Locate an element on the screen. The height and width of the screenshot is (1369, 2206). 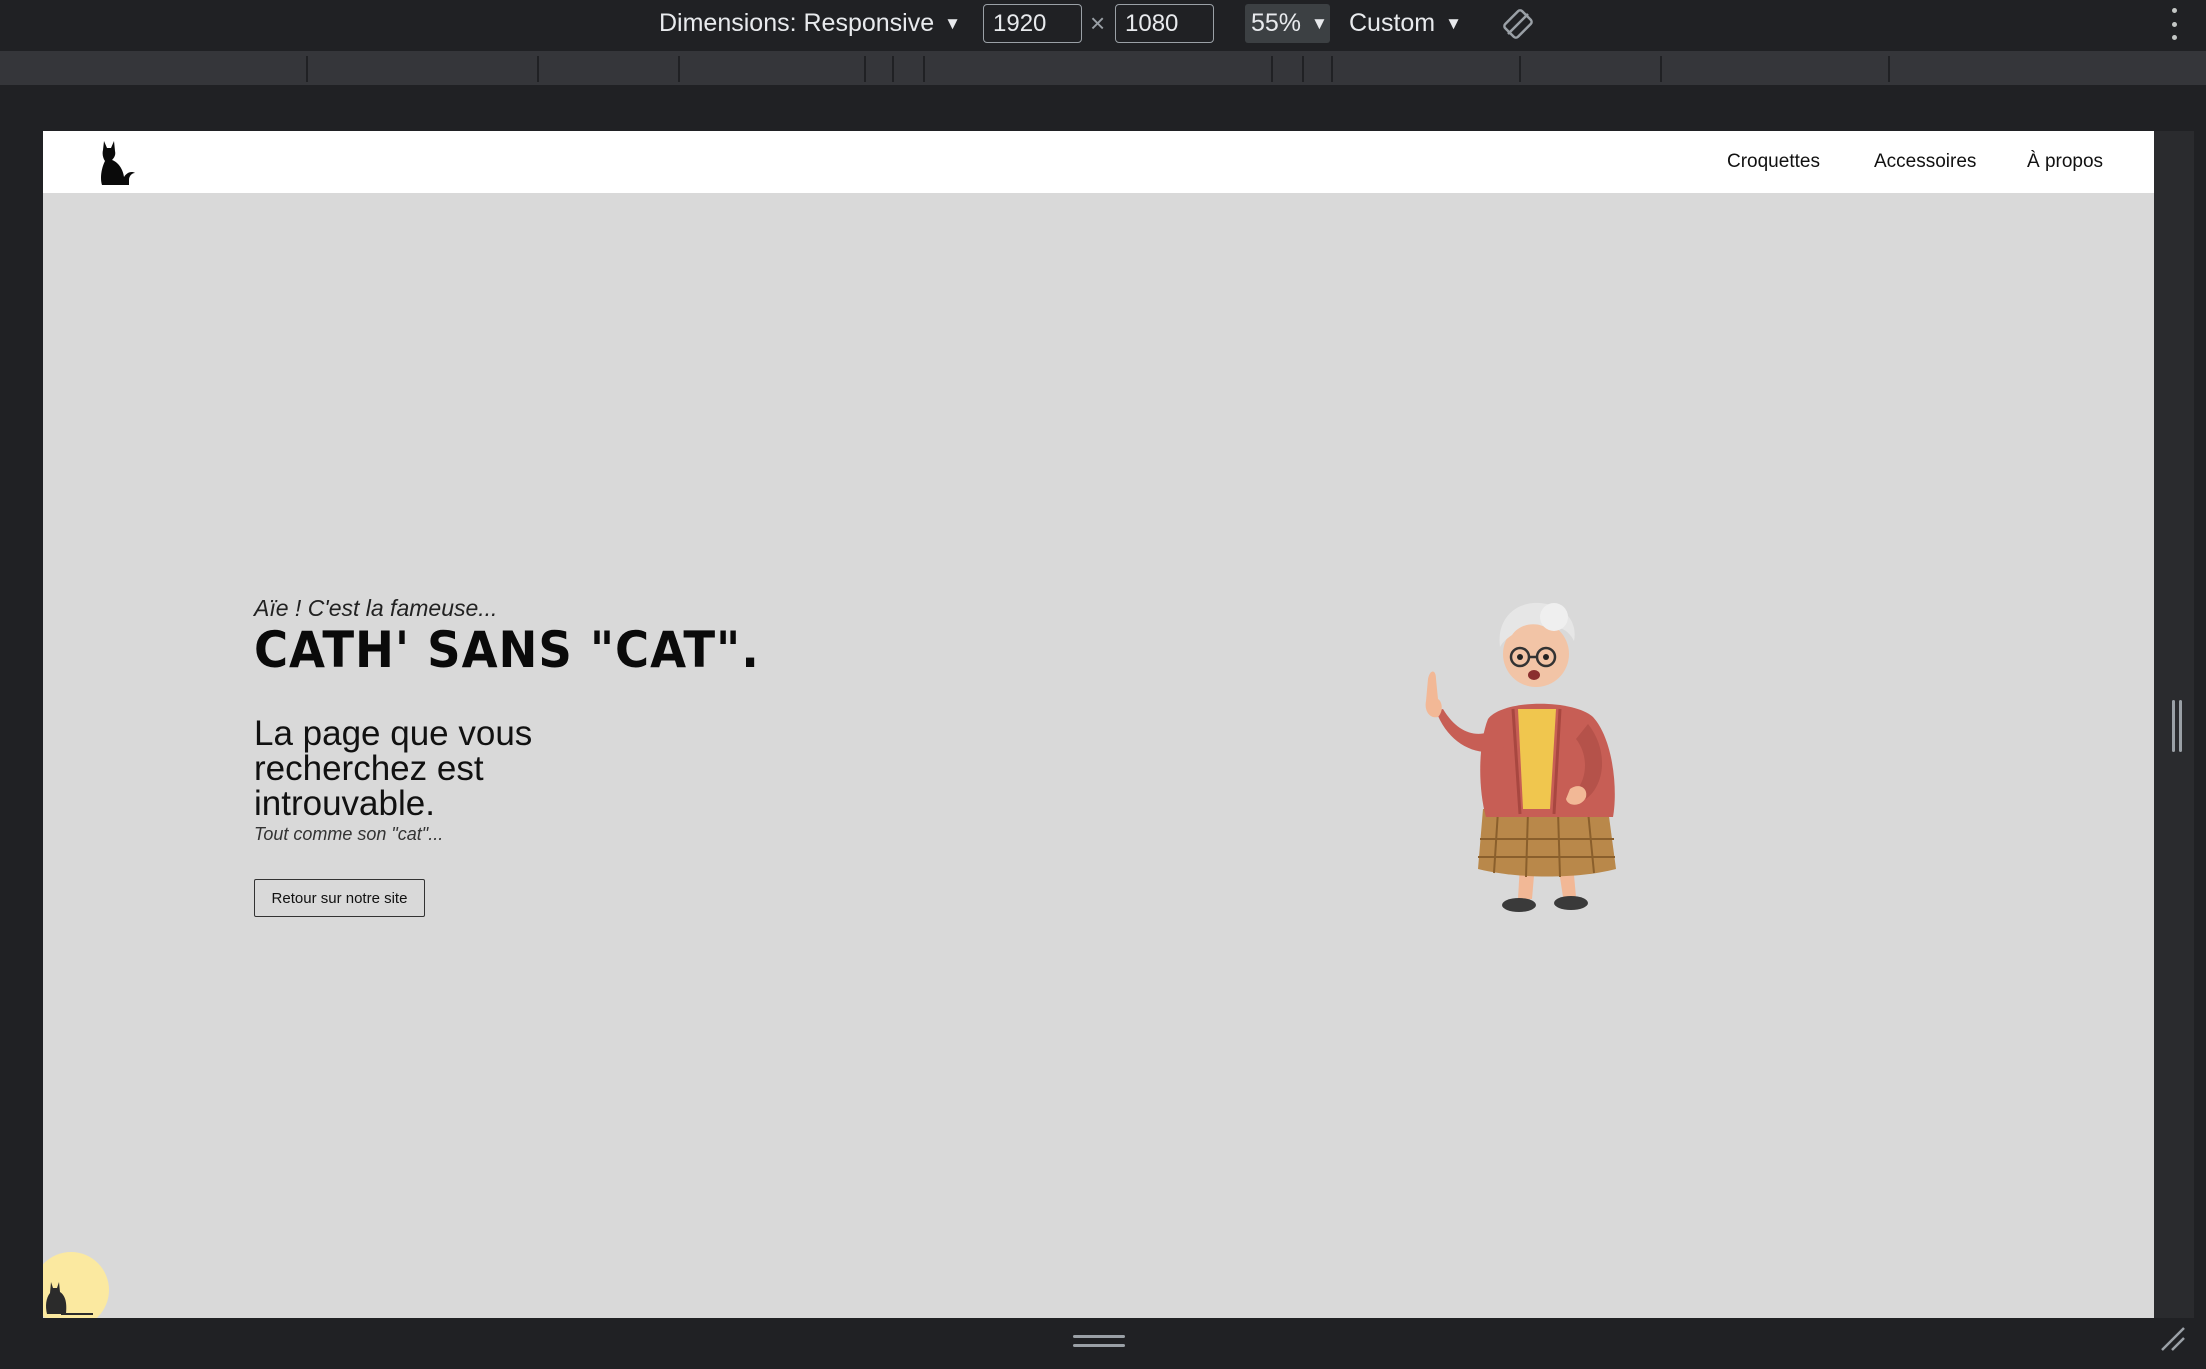
hero-headline: CATH' SANS "CAT". is located at coordinates (507, 650).